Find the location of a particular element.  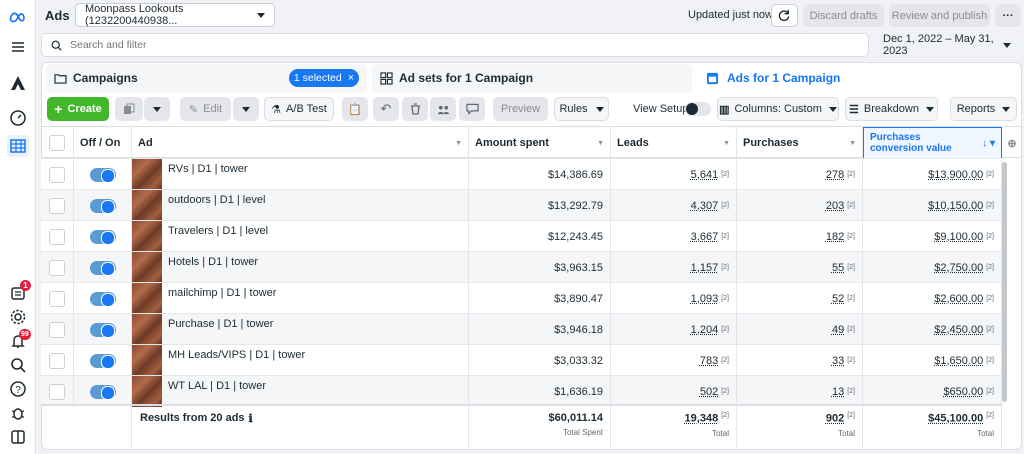

row-ad-cell: MH Leads/VIPS | D1 | tower is located at coordinates (300, 360).